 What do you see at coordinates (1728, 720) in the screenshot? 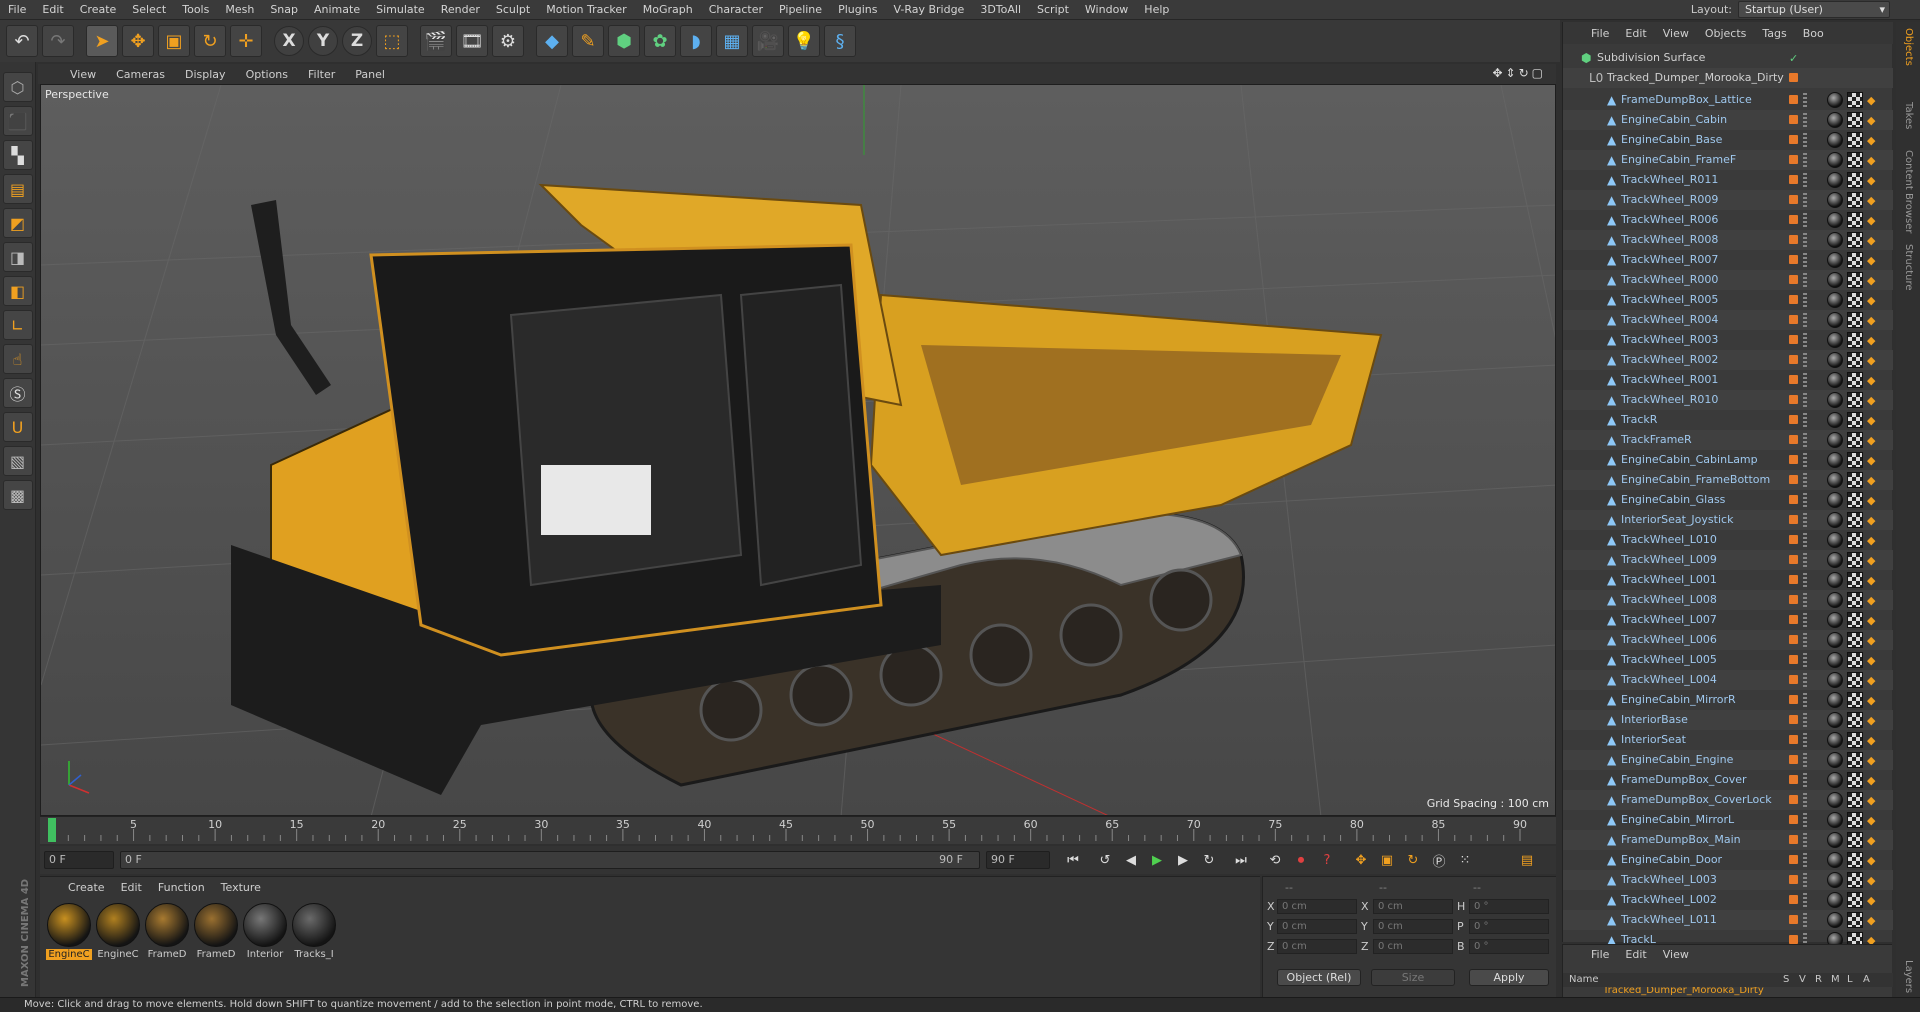
I see `object-row: ▲ InteriorBase ◆` at bounding box center [1728, 720].